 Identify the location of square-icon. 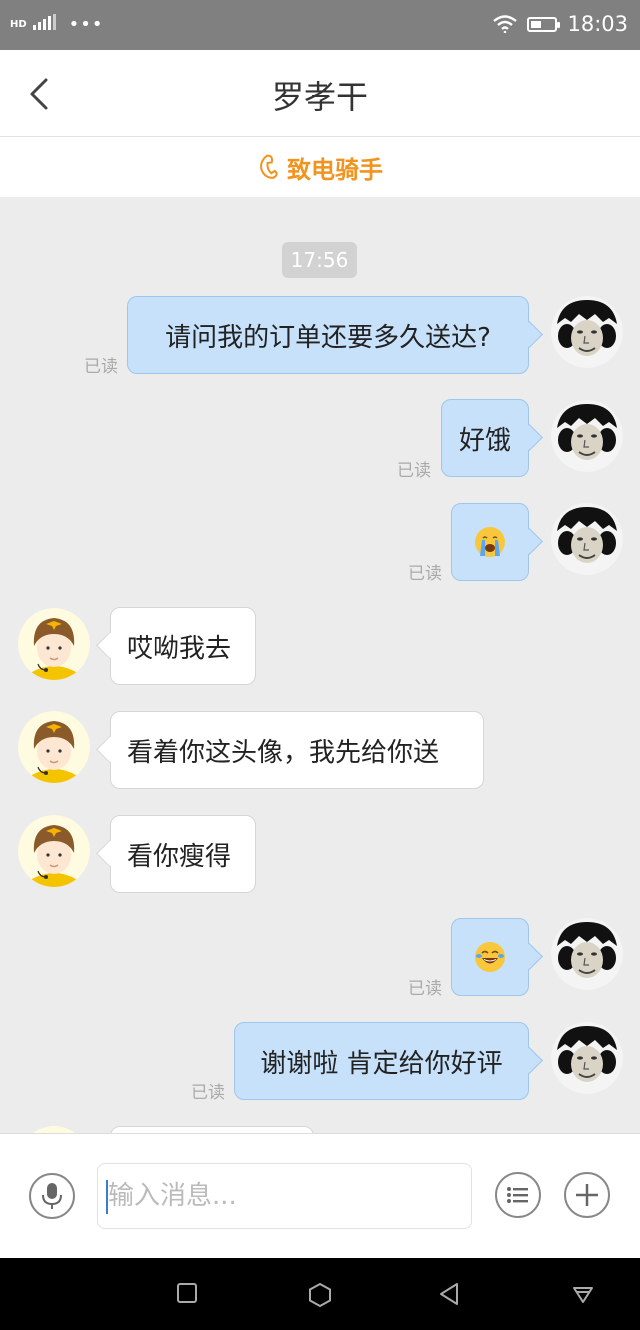
(187, 1293).